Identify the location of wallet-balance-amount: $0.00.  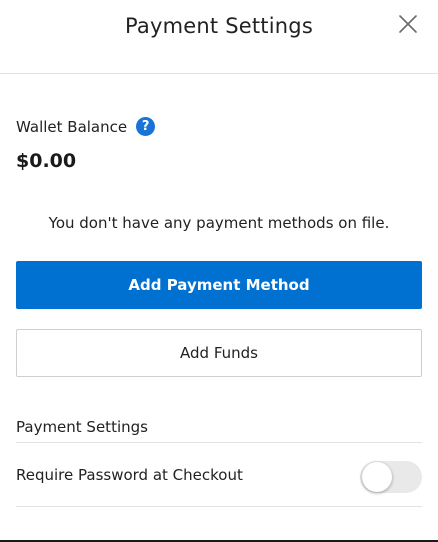
(46, 161).